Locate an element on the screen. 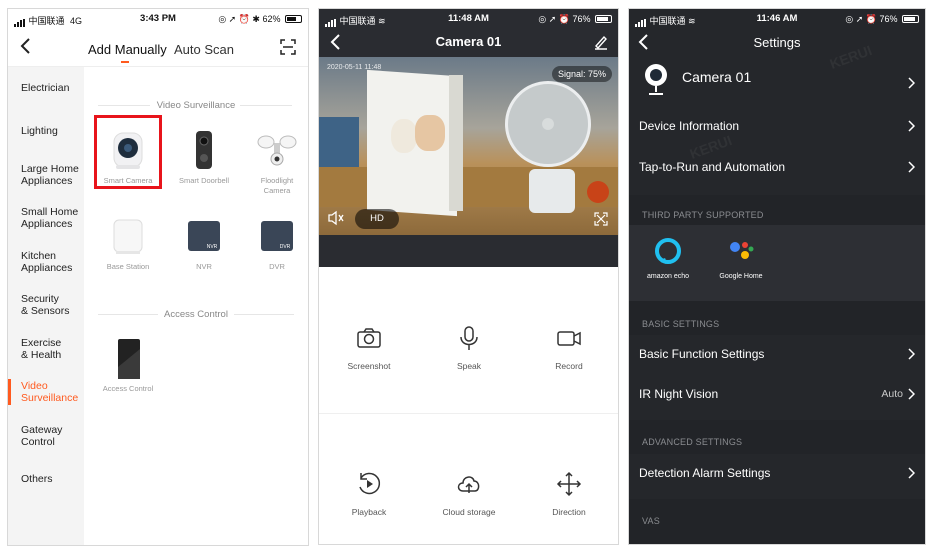  device-smart-doorbell: Smart Doorbell is located at coordinates (204, 157).